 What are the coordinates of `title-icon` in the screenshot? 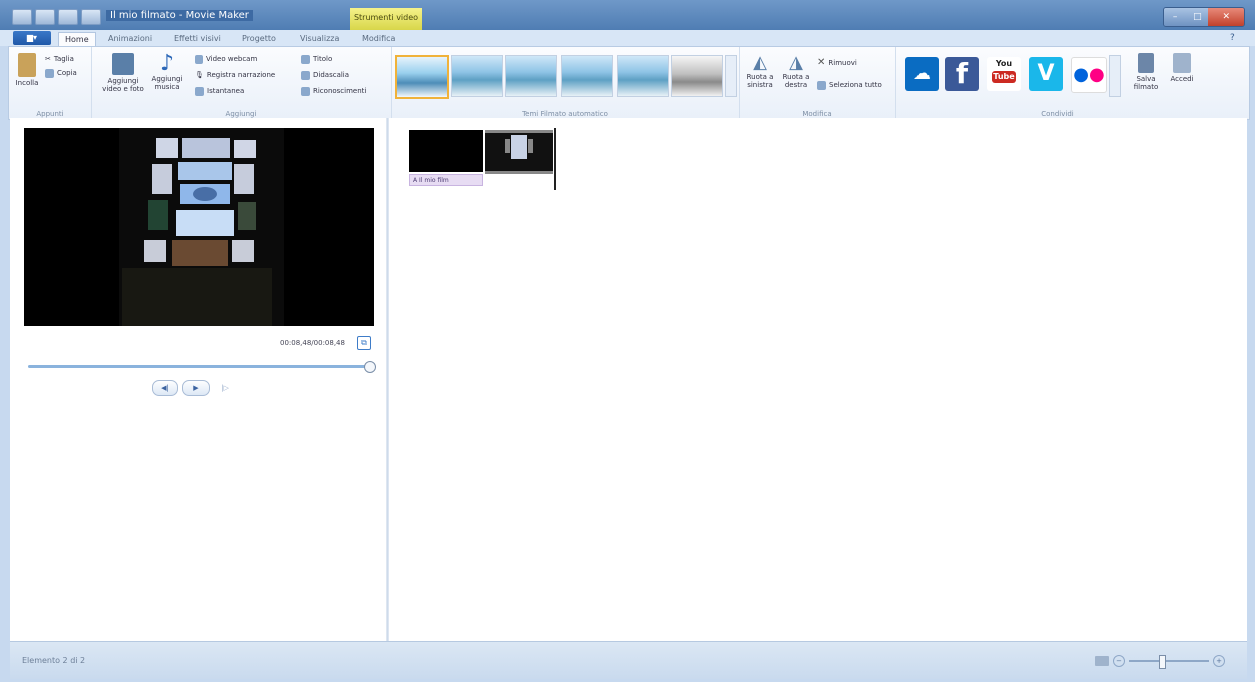 It's located at (305, 59).